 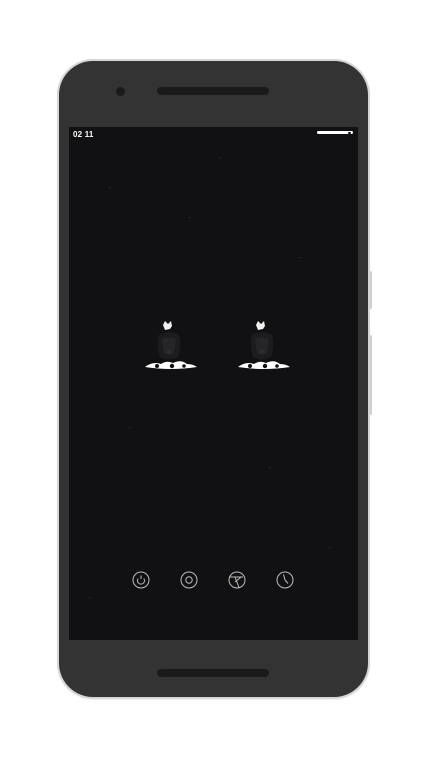 I want to click on earpiece-speaker, so click(x=213, y=91).